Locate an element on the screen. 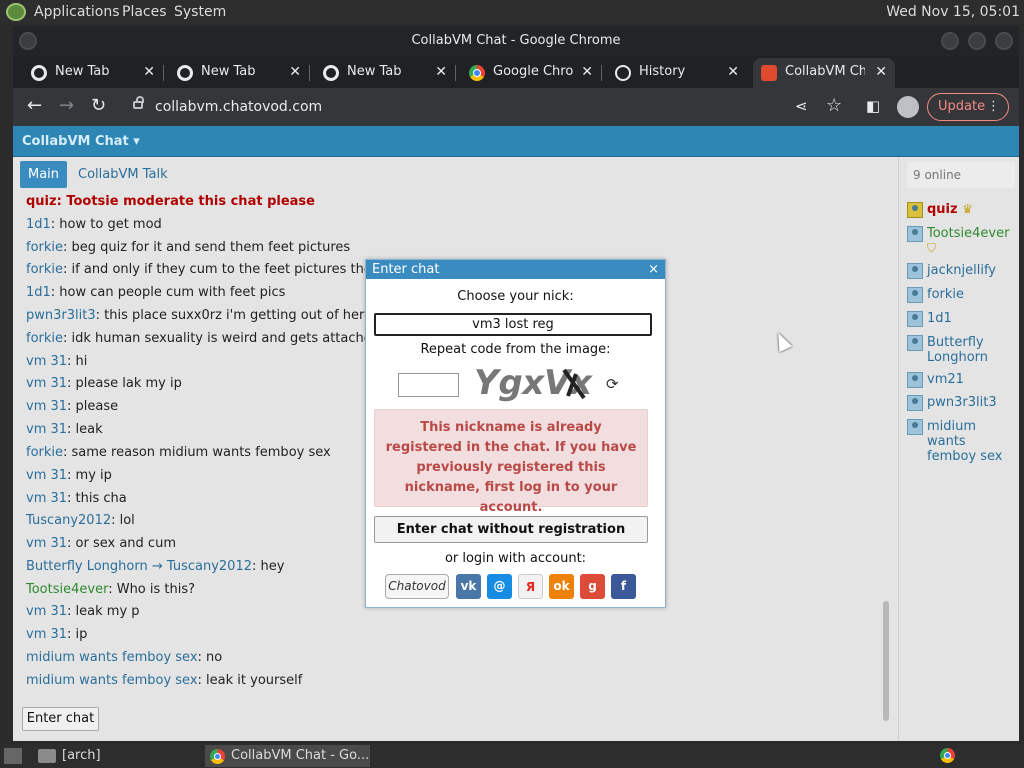 This screenshot has width=1024, height=768. distro-logo-icon is located at coordinates (16, 12).